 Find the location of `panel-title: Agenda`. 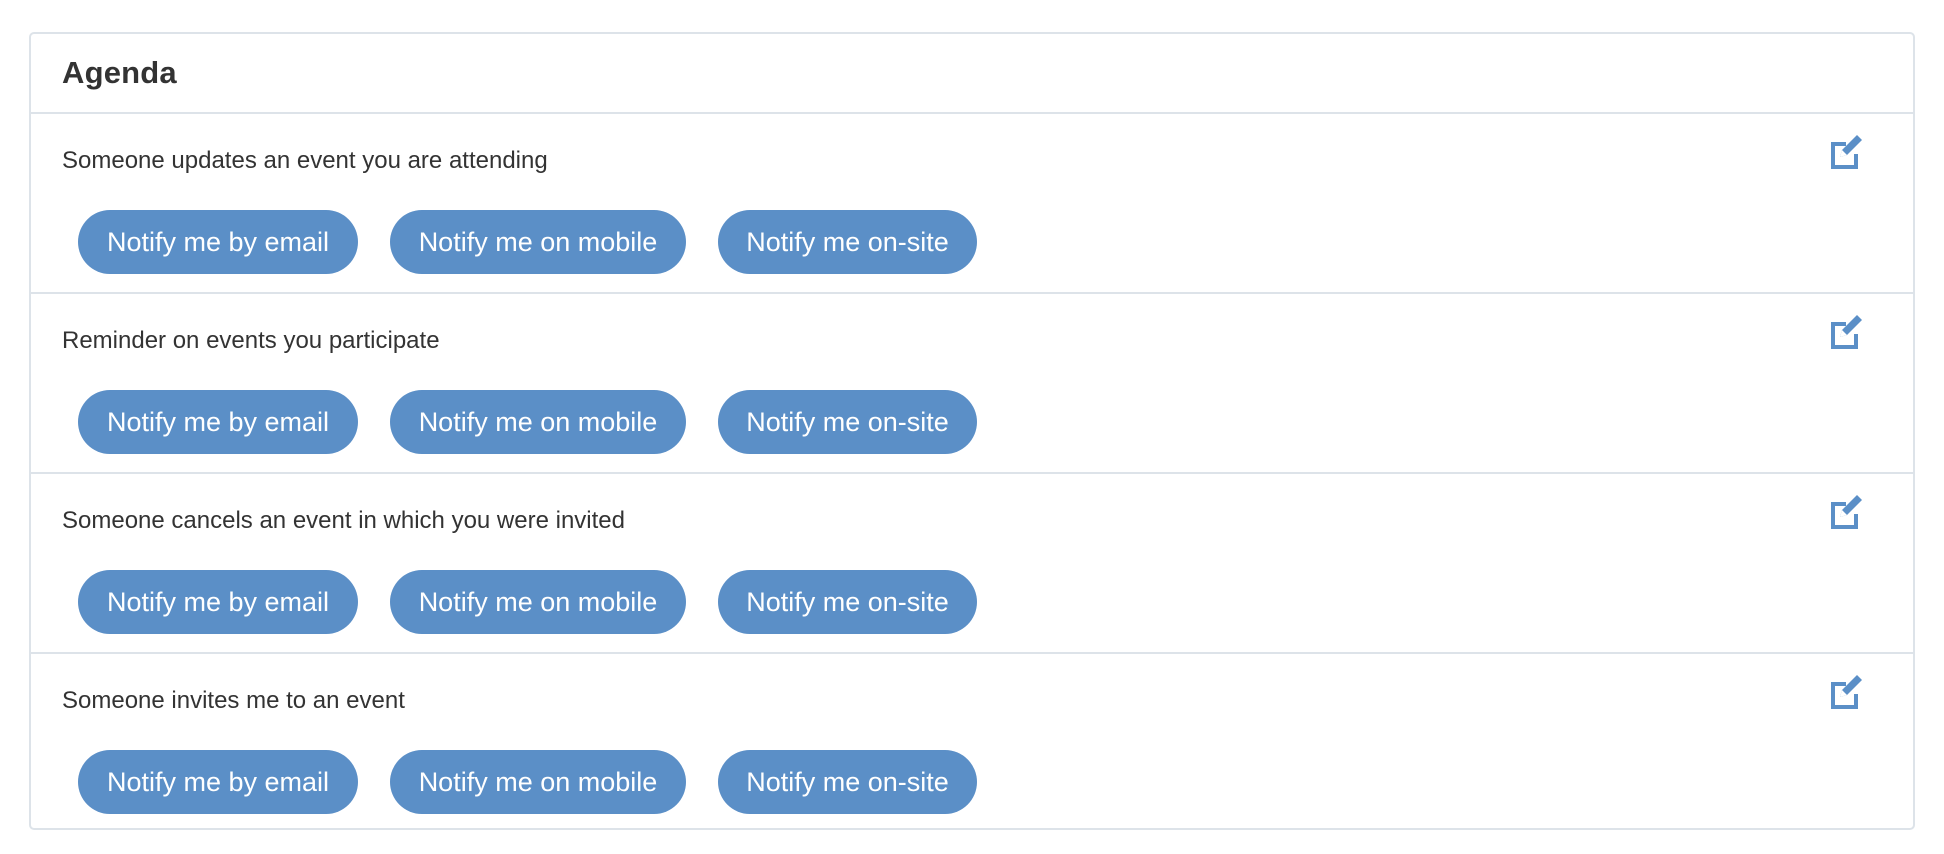

panel-title: Agenda is located at coordinates (119, 72).